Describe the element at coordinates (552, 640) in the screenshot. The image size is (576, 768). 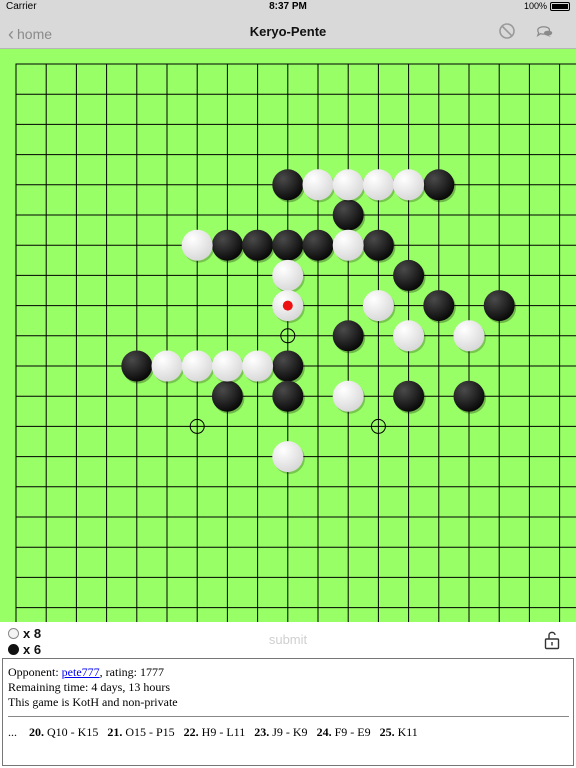
I see `unlock-icon` at that location.